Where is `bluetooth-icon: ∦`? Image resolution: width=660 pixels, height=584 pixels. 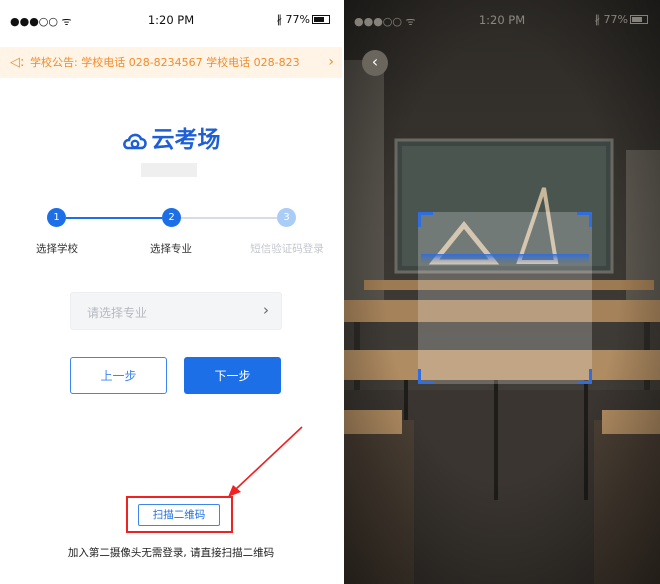 bluetooth-icon: ∦ is located at coordinates (599, 19).